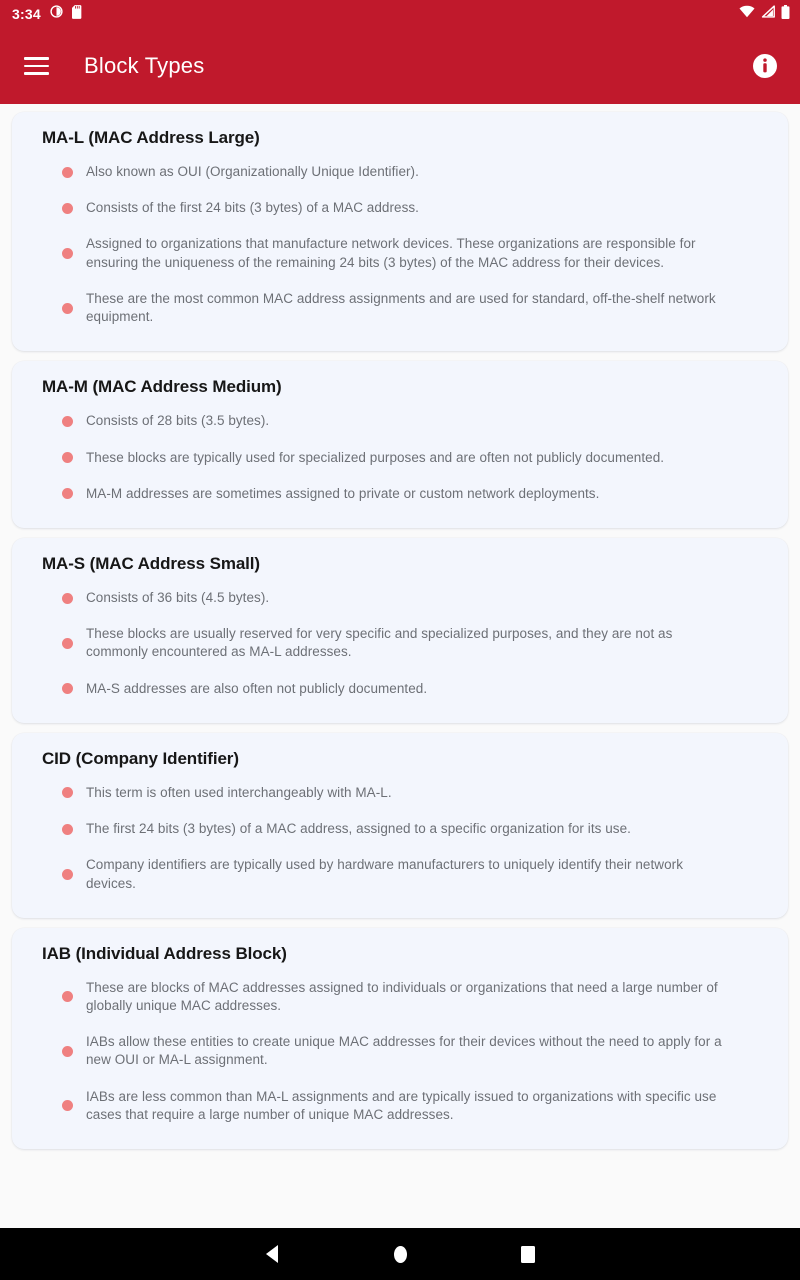 This screenshot has width=800, height=1280. I want to click on card-title: CID (Company Identifier), so click(140, 758).